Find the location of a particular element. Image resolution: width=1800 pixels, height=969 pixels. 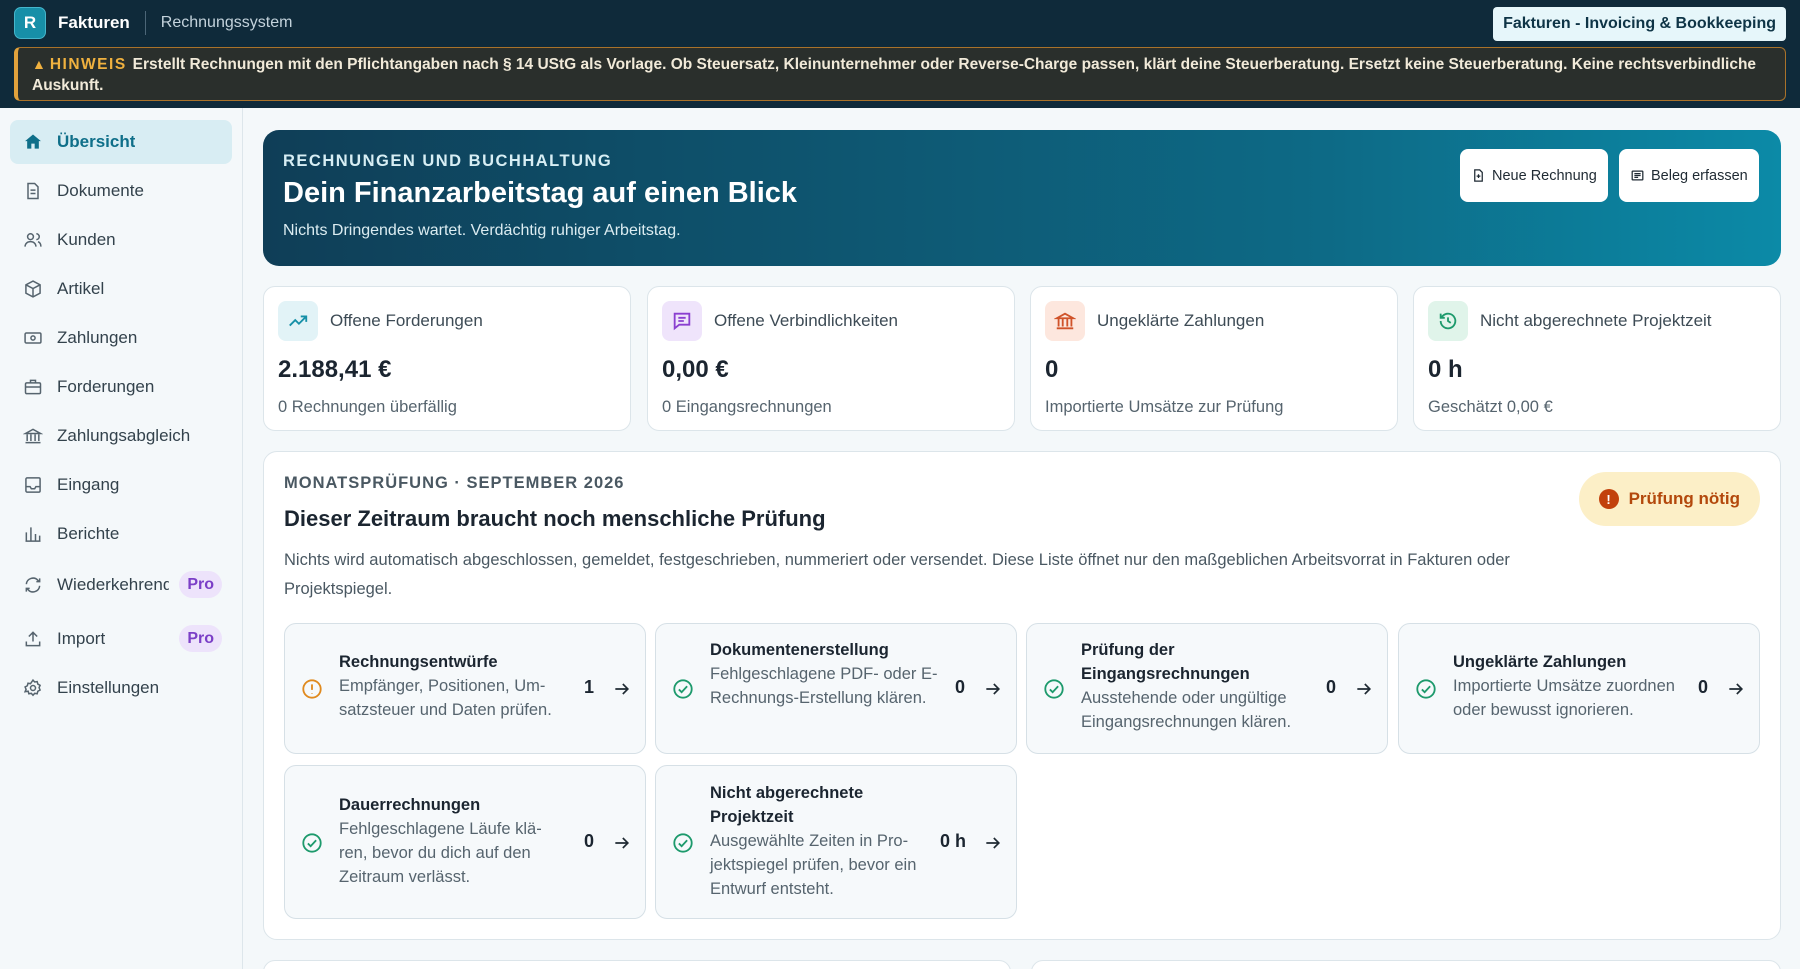

sidebar-item-zahlungsabgleich: Zahlungsabgleich is located at coordinates (121, 436).